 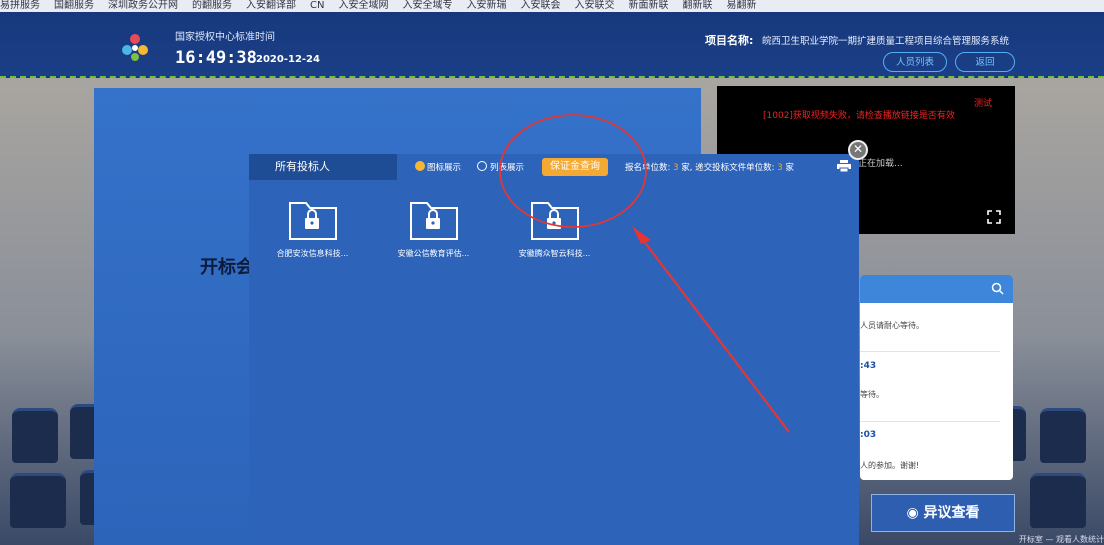 What do you see at coordinates (676, 168) in the screenshot?
I see `registered-count: 3` at bounding box center [676, 168].